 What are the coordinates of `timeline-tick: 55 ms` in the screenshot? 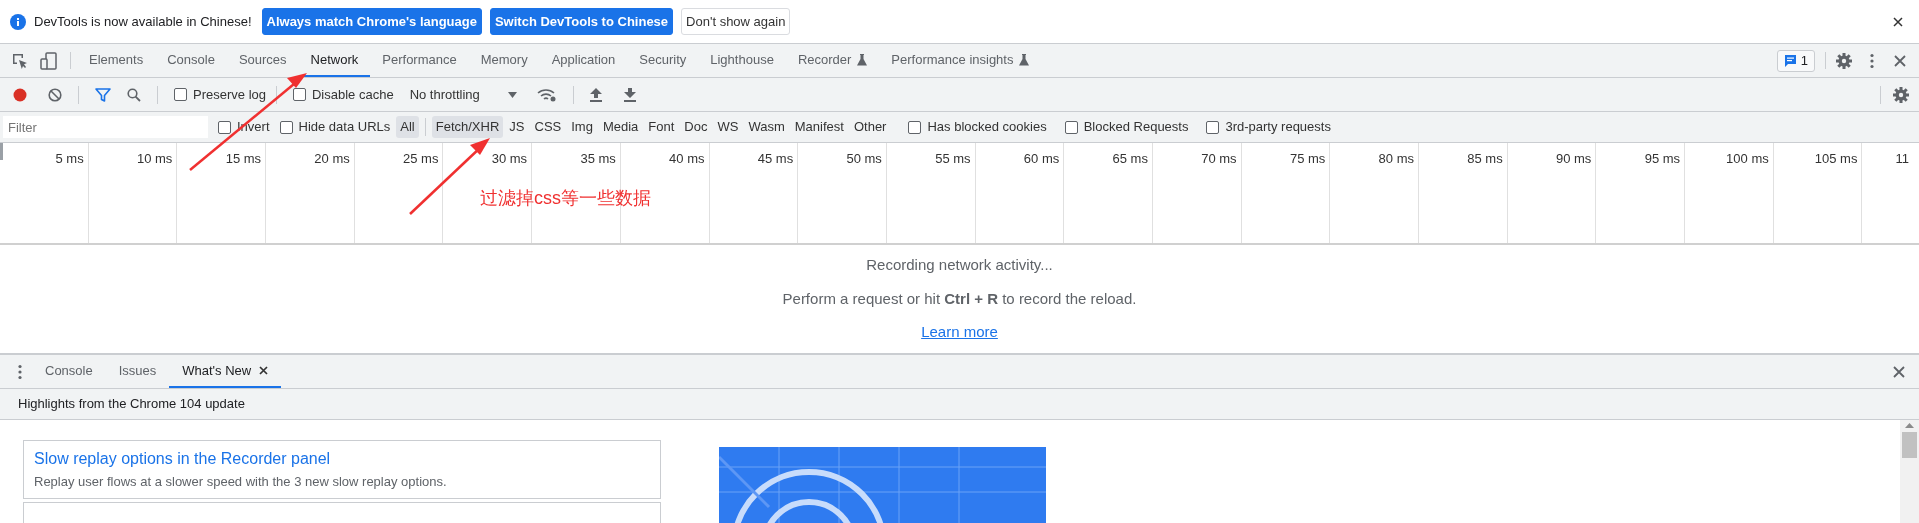 It's located at (953, 158).